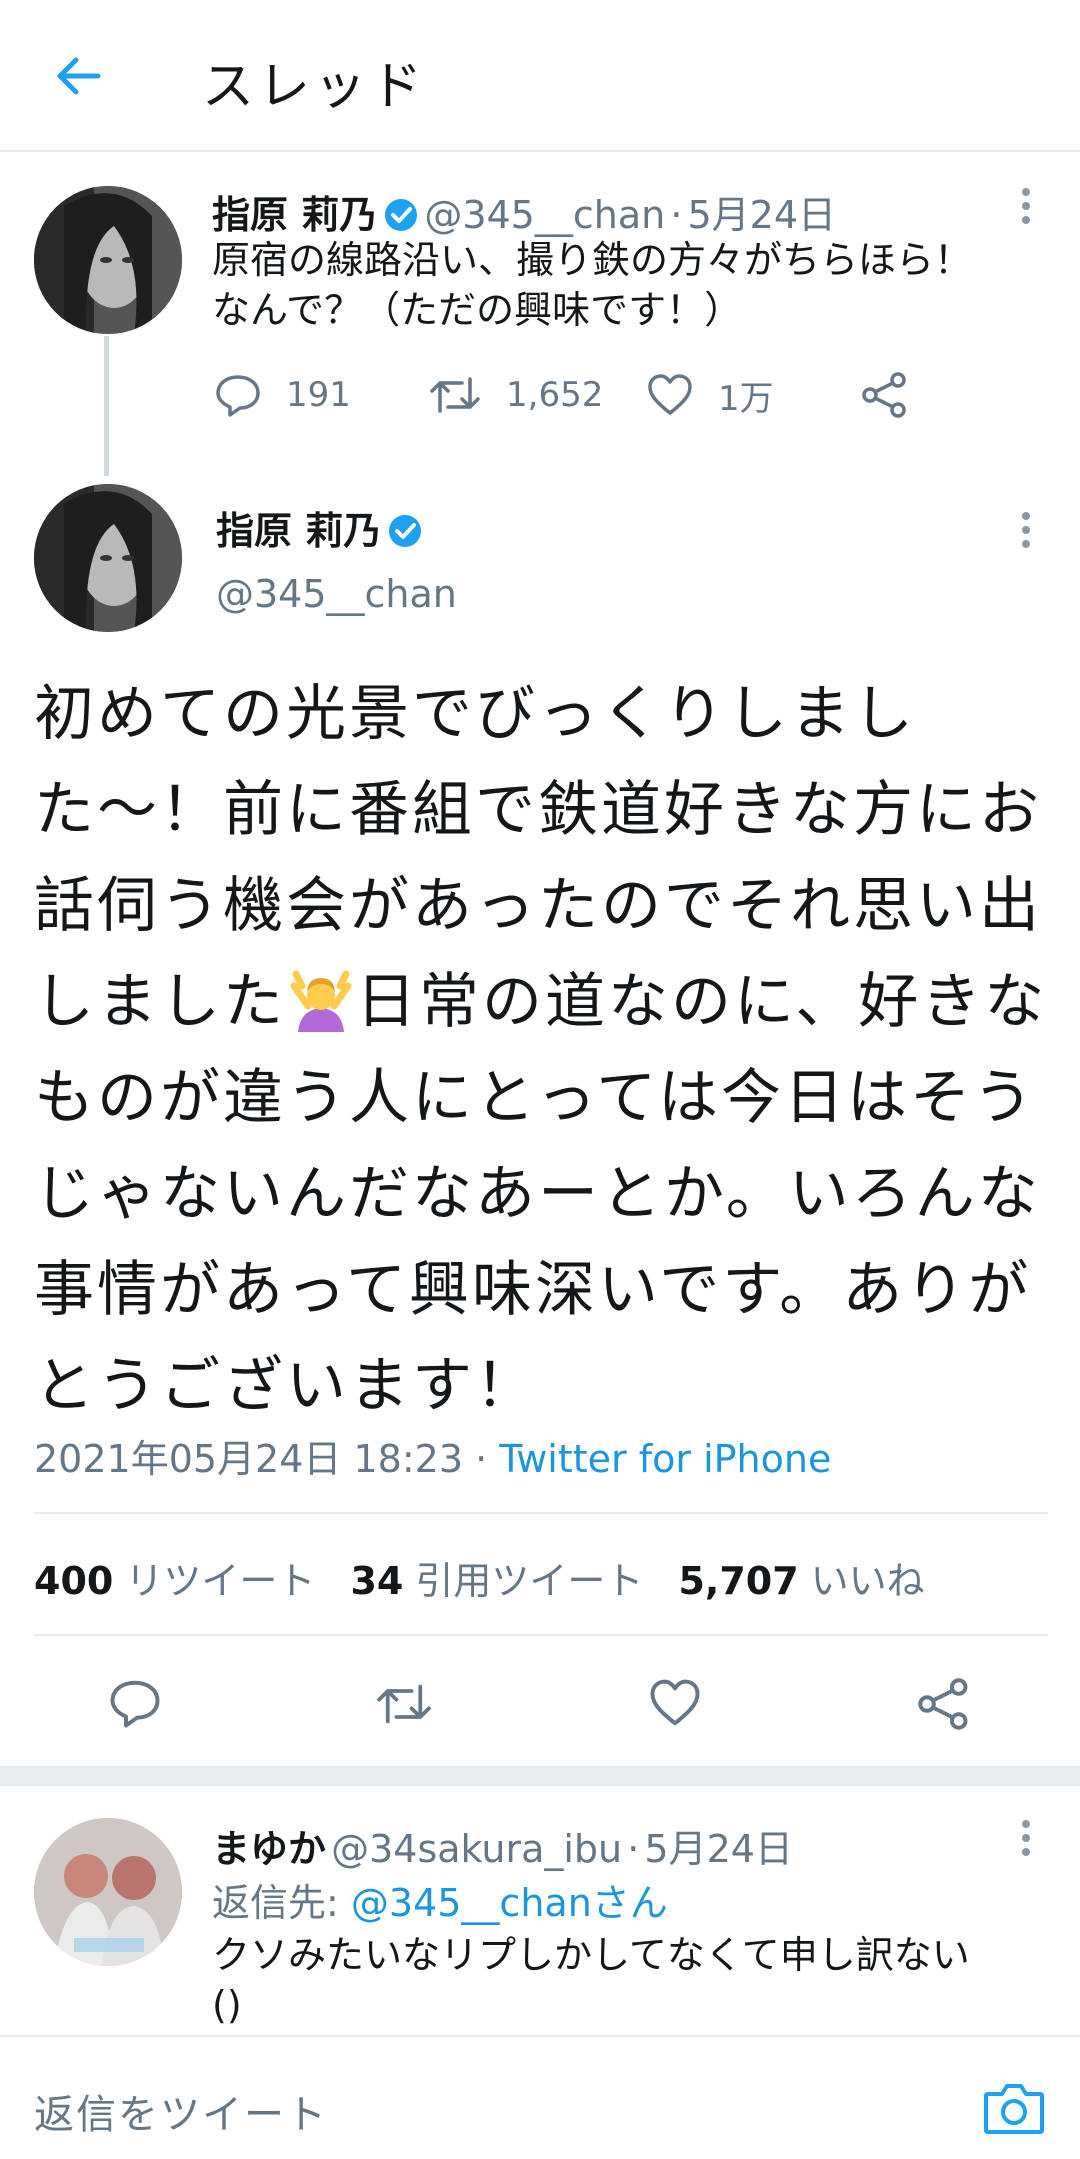 This screenshot has height=2159, width=1080. Describe the element at coordinates (710, 395) in the screenshot. I see `like-action: 1万` at that location.